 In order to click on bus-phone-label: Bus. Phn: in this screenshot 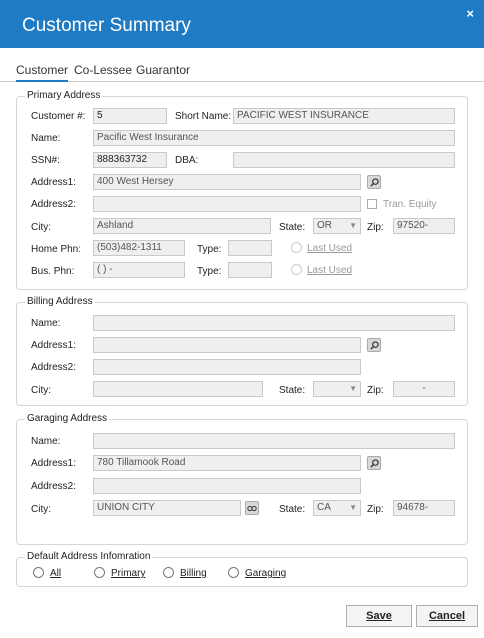, I will do `click(53, 271)`.